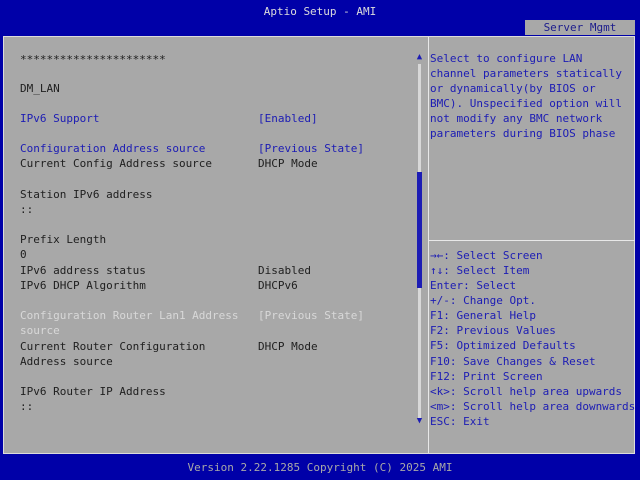 The image size is (640, 480). I want to click on window-title: Aptio Setup - AMI, so click(320, 11).